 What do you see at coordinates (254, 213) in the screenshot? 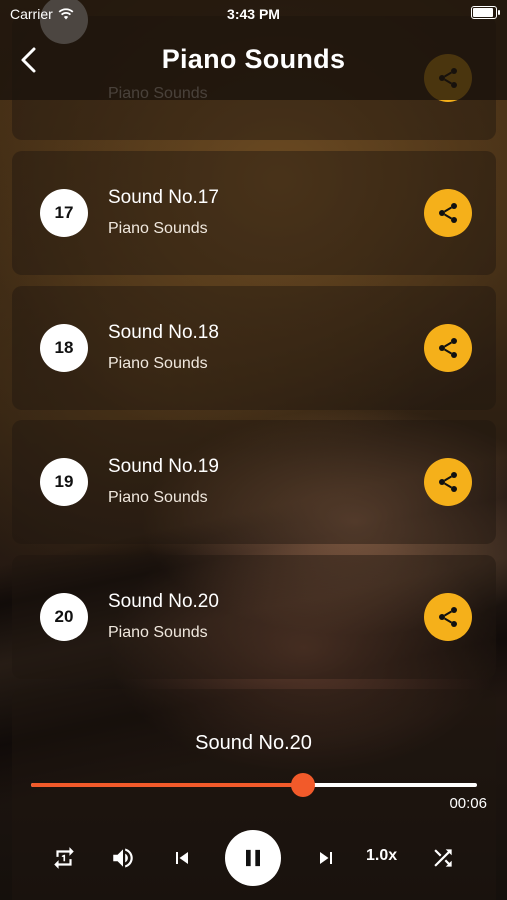
I see `list-item: 17 Sound No.17 Piano Sounds` at bounding box center [254, 213].